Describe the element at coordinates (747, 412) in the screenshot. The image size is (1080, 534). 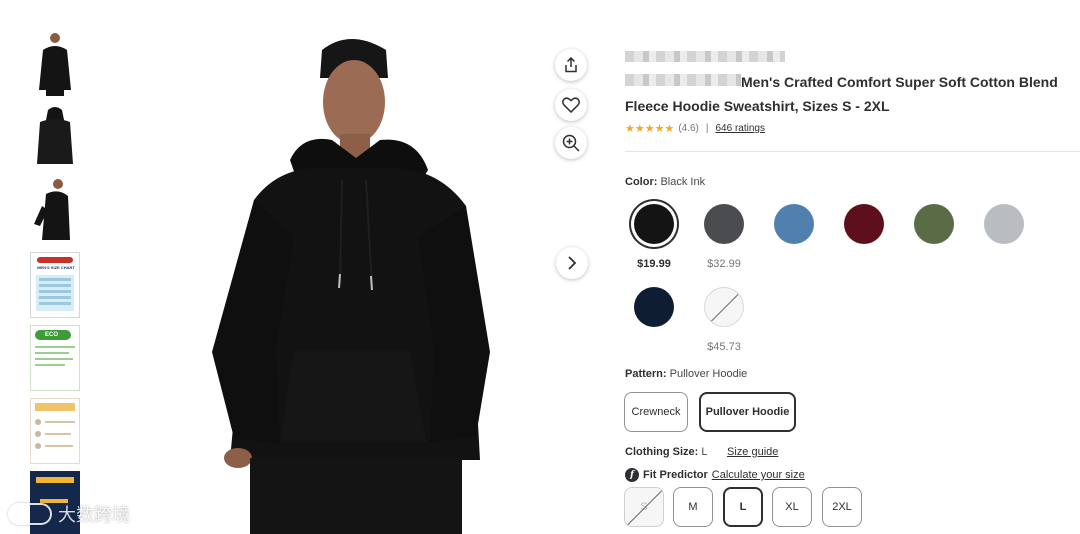
I see `pattern-option-pullover-hoodie: Pullover Hoodie` at that location.